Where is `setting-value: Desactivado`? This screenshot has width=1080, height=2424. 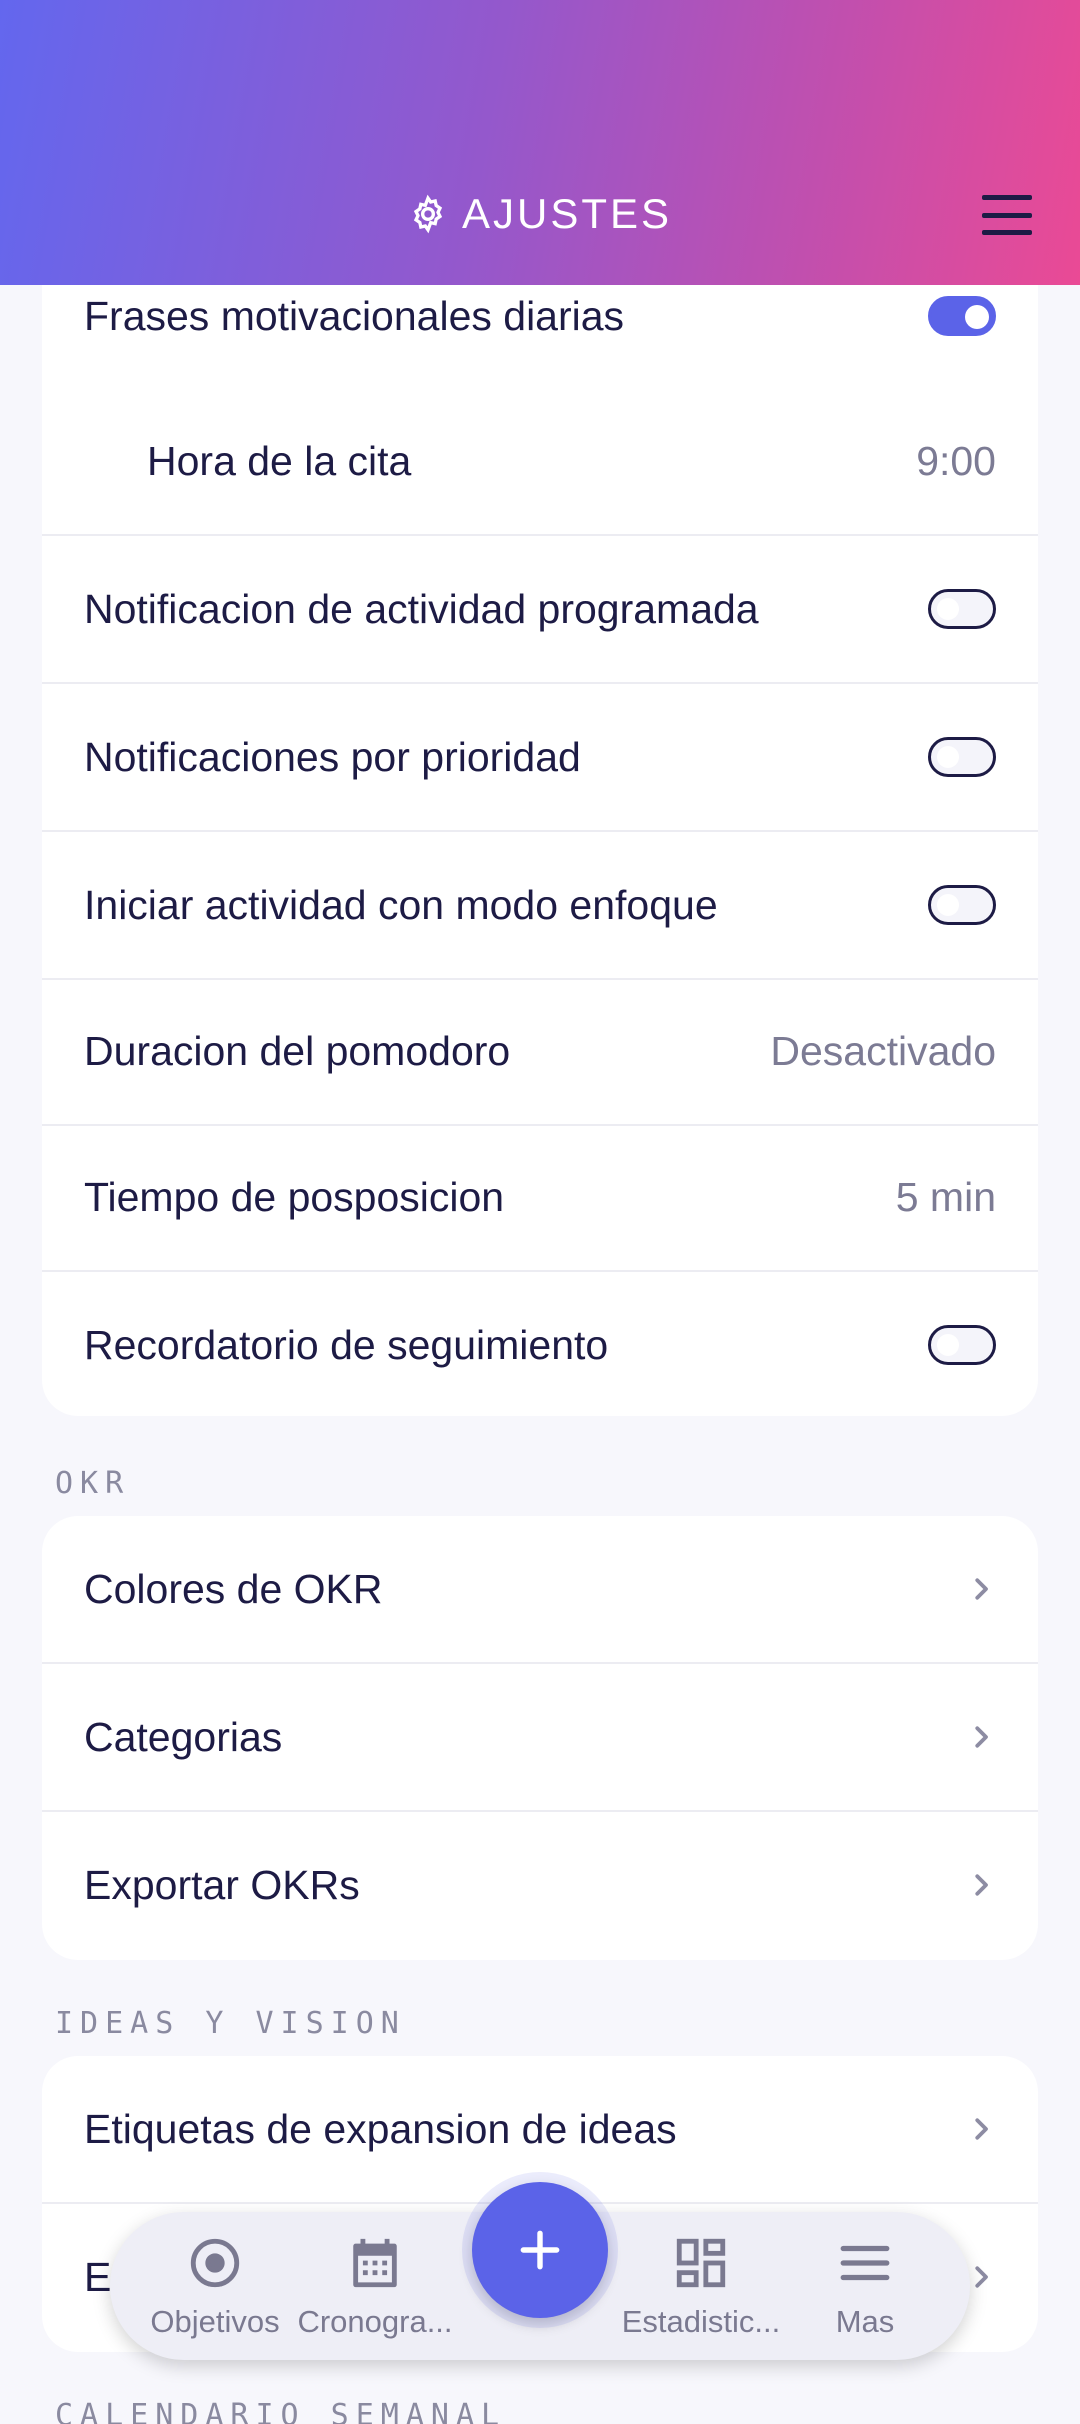 setting-value: Desactivado is located at coordinates (883, 1050).